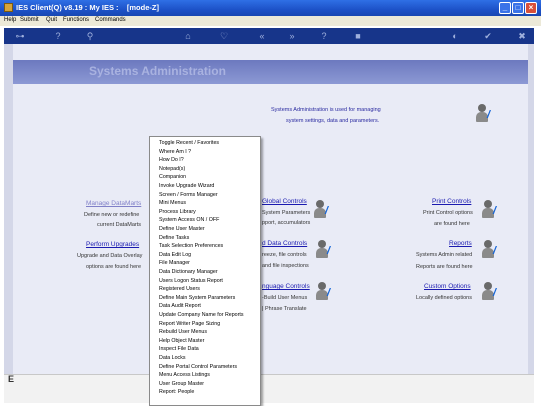 The height and width of the screenshot is (406, 541). I want to click on menu-item-company-name: Update Company Name for Reports, so click(201, 315).